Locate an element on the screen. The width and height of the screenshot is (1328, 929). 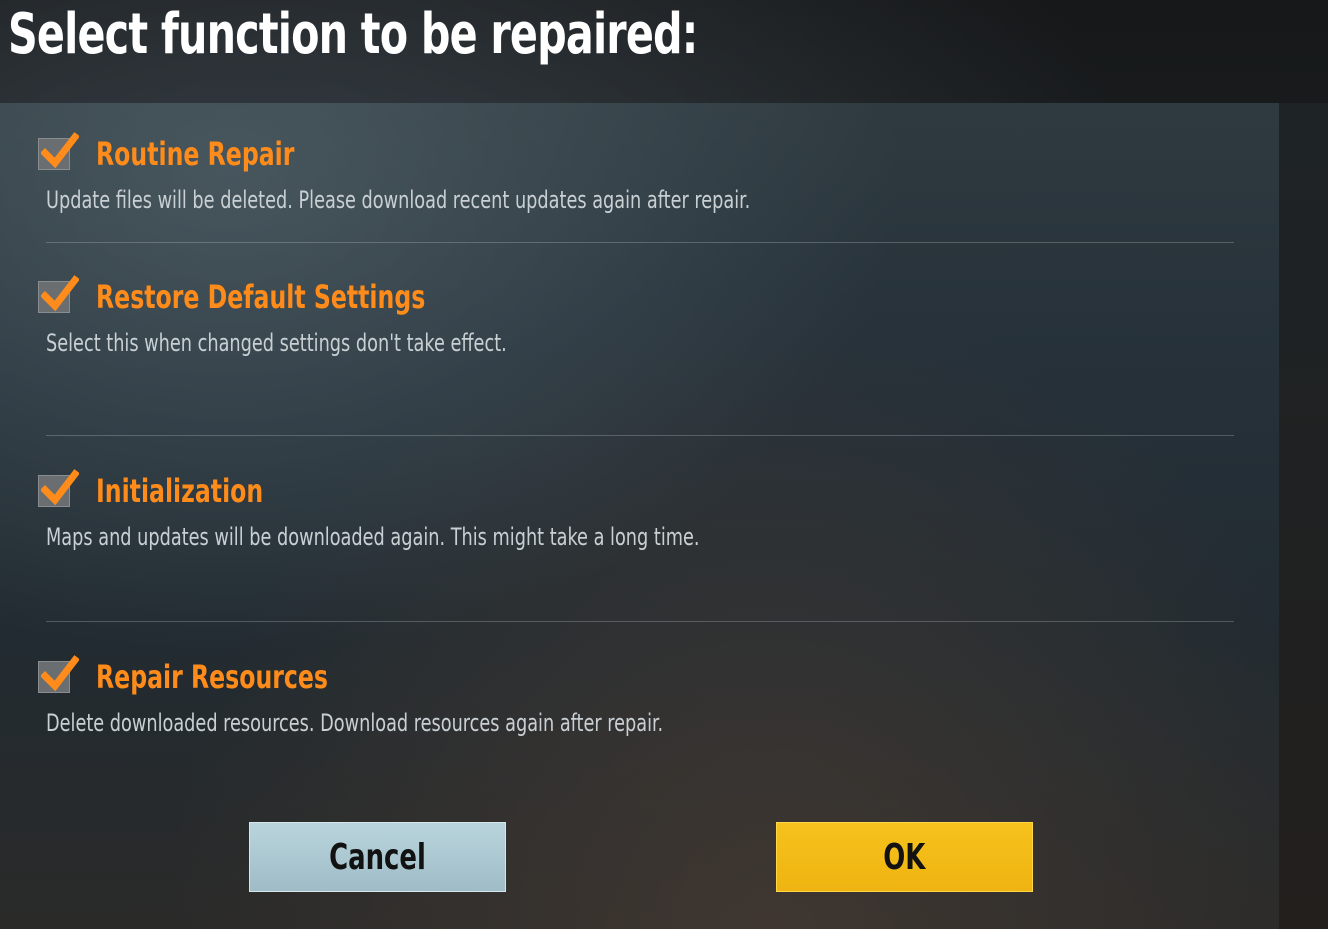
option-header: Repair Resources is located at coordinates (208, 677).